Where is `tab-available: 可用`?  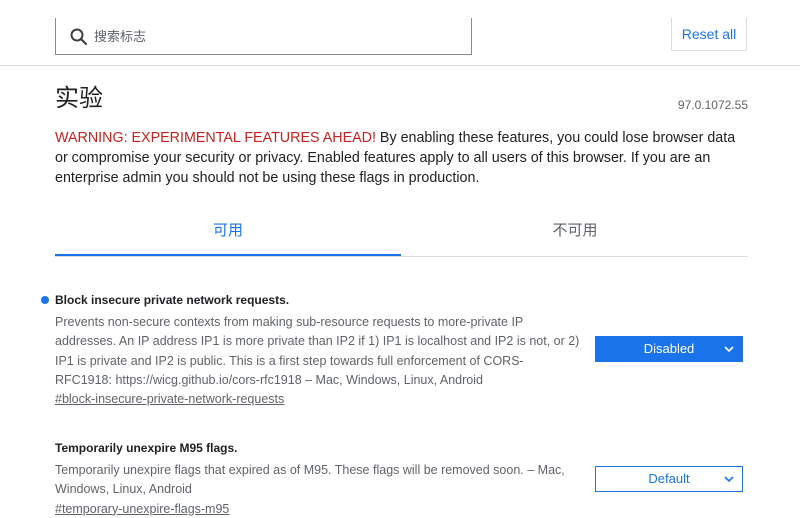
tab-available: 可用 is located at coordinates (228, 234).